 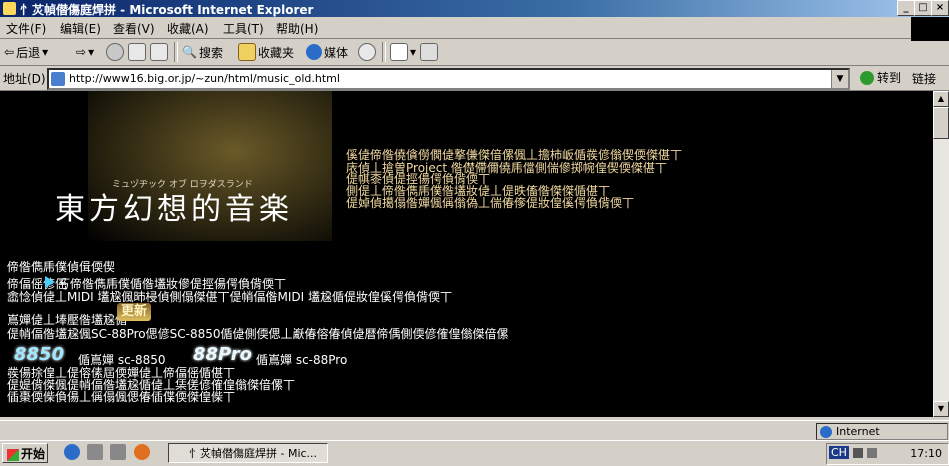 I want to click on mail-dropdown-icon: ▾, so click(x=413, y=52).